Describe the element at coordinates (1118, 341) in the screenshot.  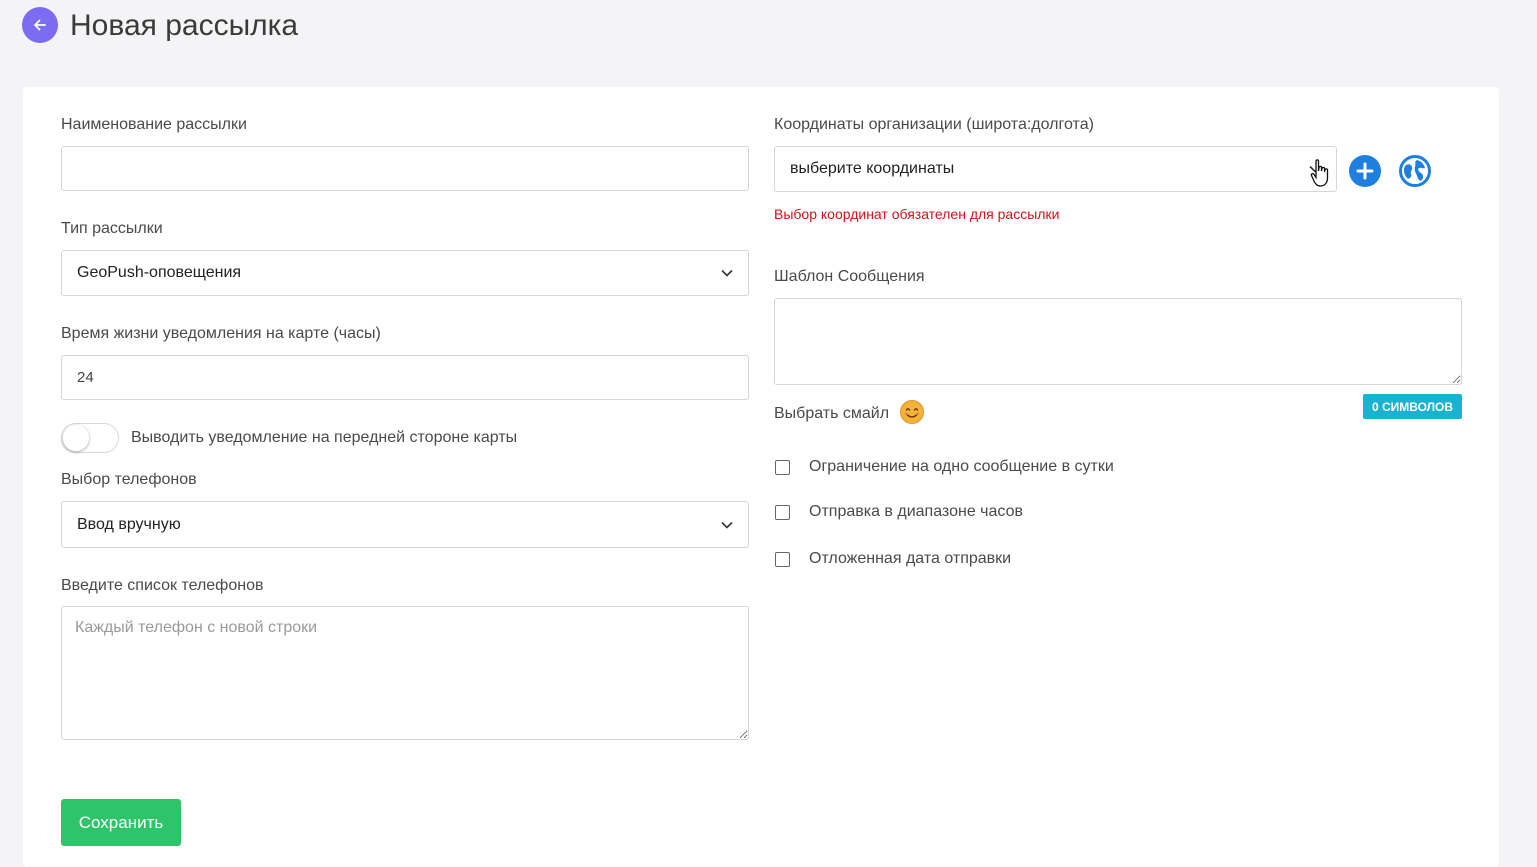
I see `template-textarea` at that location.